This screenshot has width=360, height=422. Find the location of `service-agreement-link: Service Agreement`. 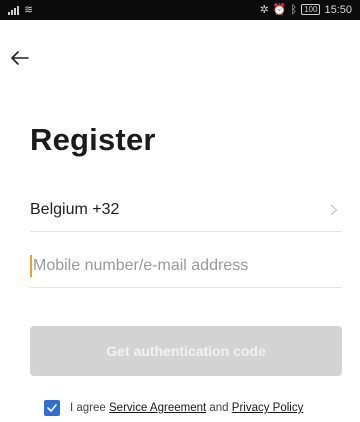

service-agreement-link: Service Agreement is located at coordinates (157, 408).